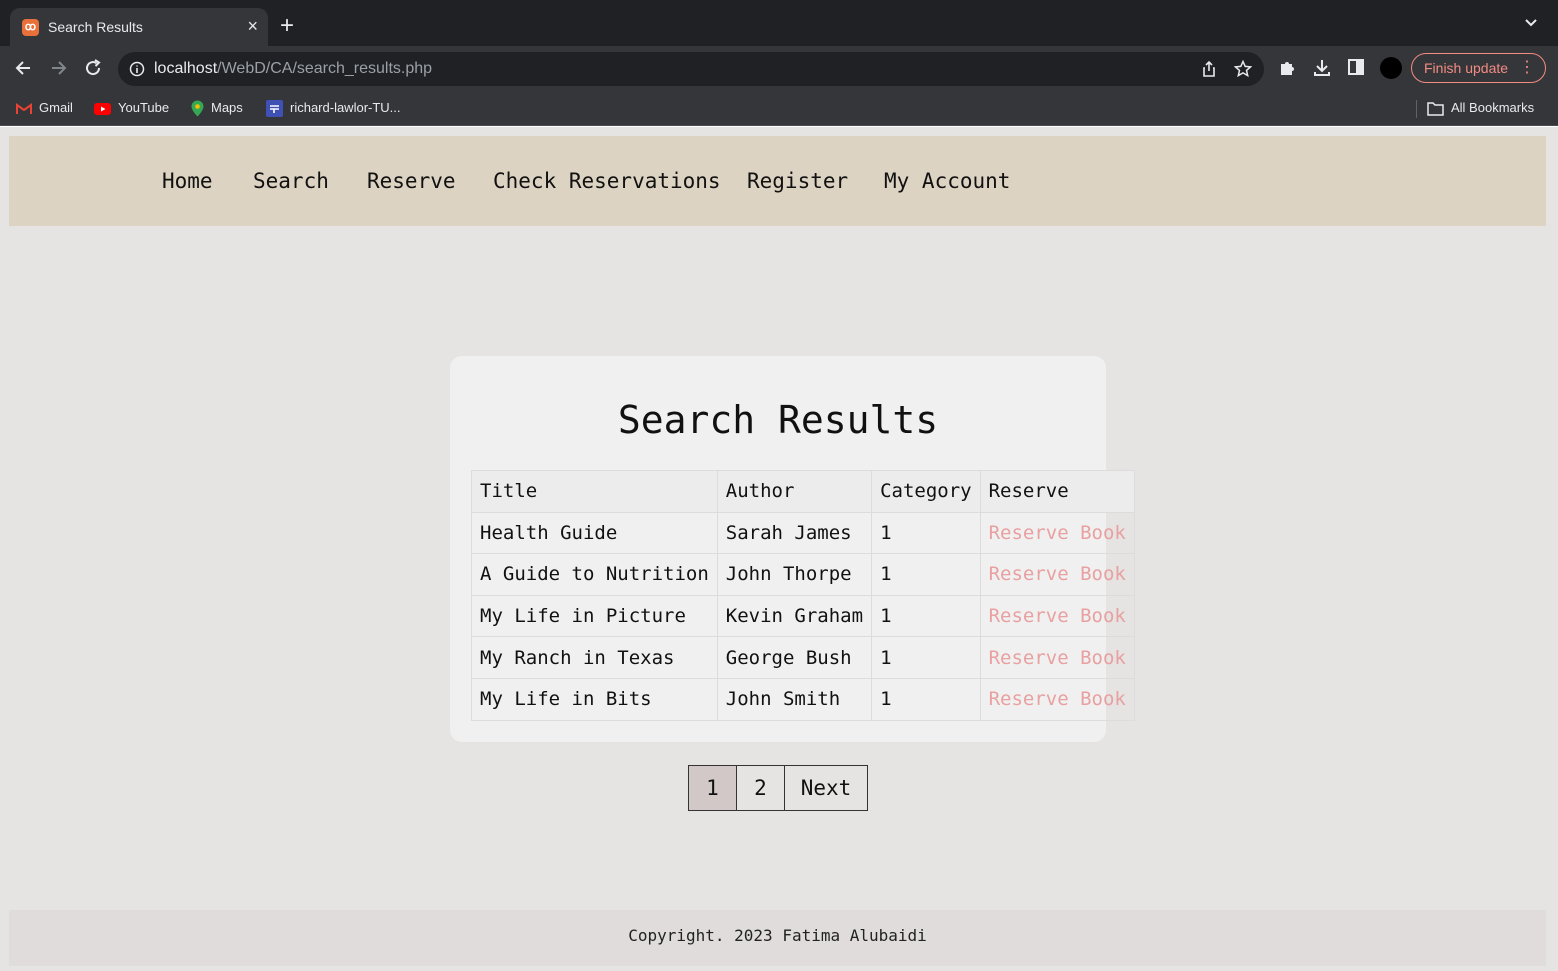 The width and height of the screenshot is (1558, 971). Describe the element at coordinates (1288, 68) in the screenshot. I see `extensions-puzzle-icon` at that location.